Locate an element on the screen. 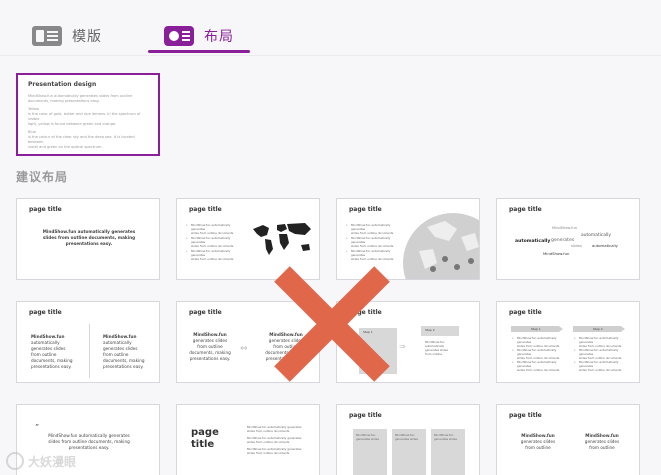 The image size is (661, 475). watermark-text: 大妖漫眼 is located at coordinates (52, 461).